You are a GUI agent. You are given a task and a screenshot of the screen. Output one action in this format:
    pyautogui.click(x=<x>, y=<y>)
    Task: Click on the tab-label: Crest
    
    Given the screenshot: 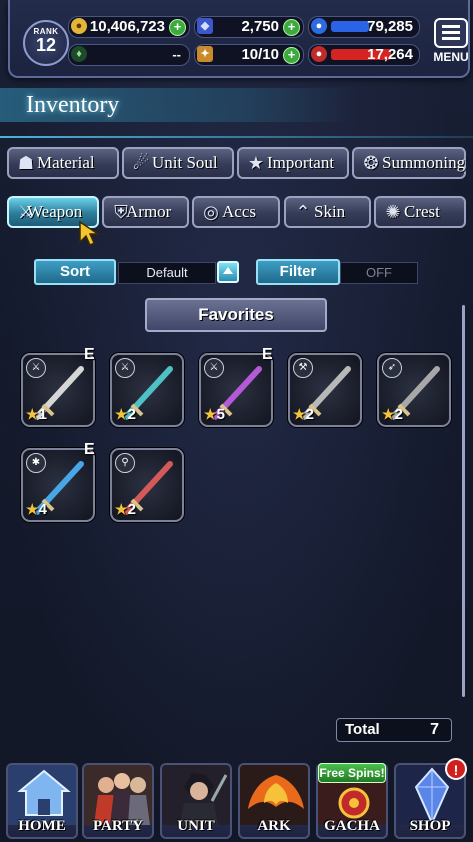 What is the action you would take?
    pyautogui.click(x=422, y=211)
    